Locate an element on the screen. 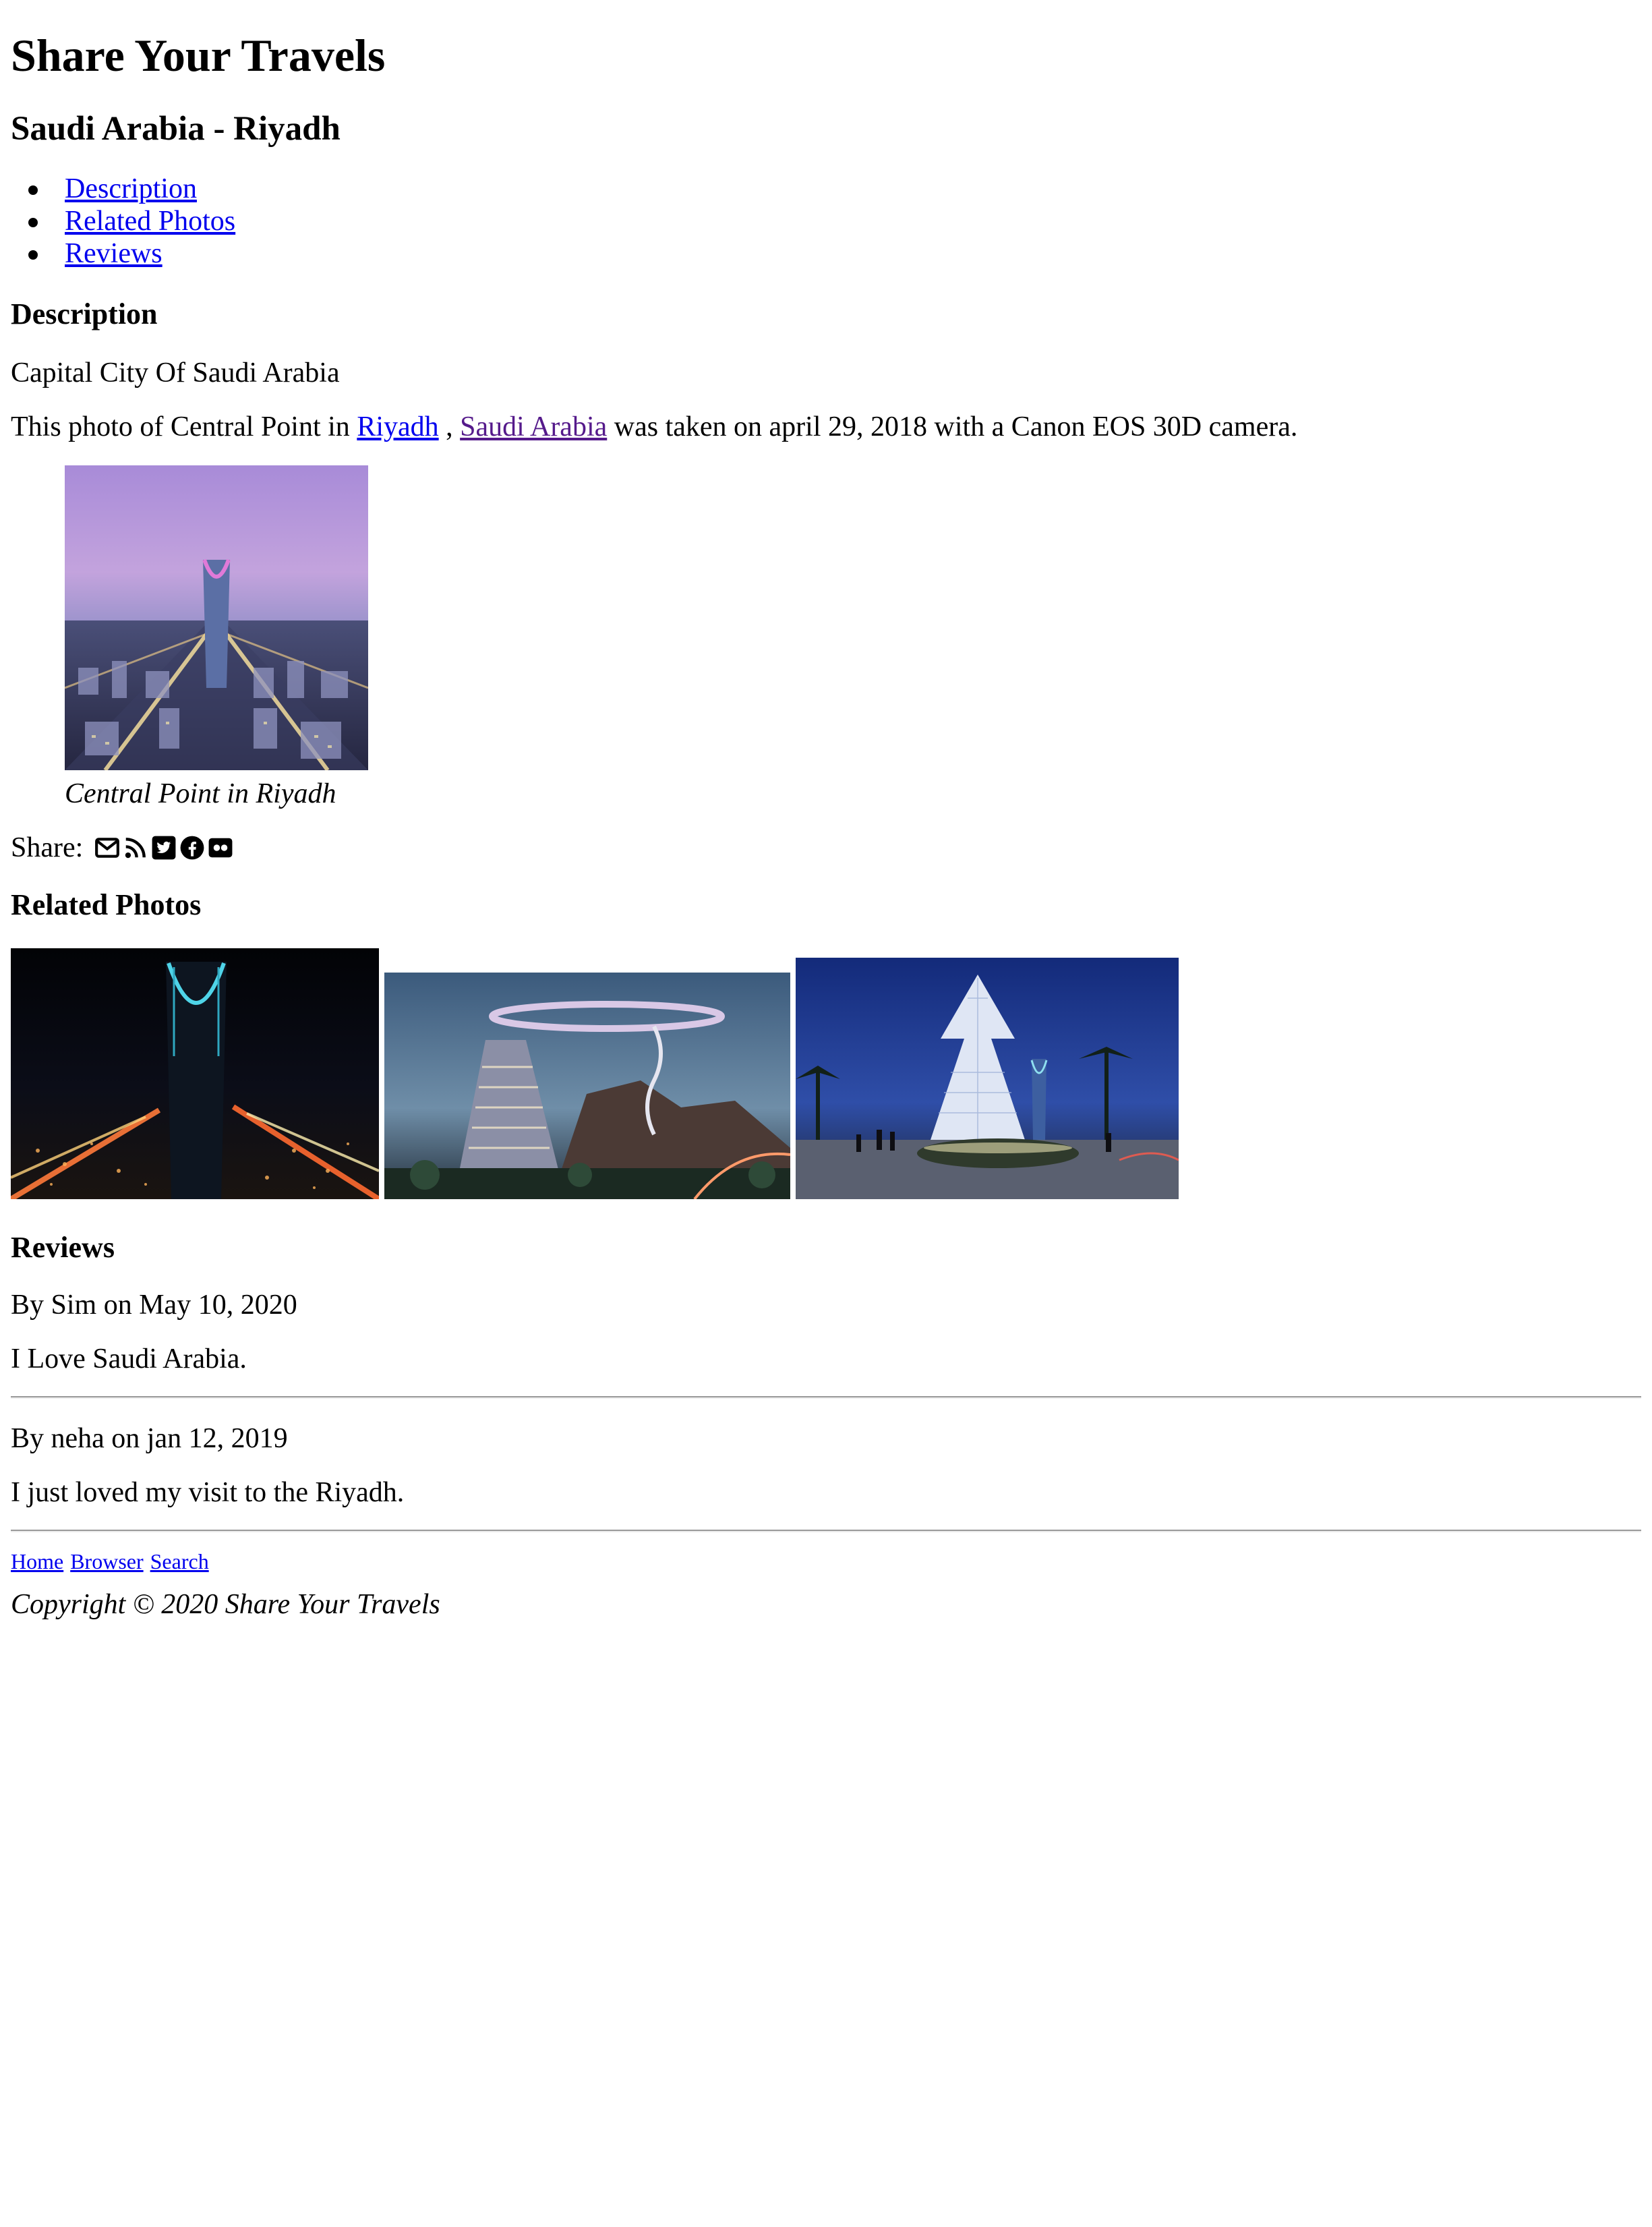 The image size is (1652, 2227). reviews-heading: Reviews is located at coordinates (63, 1247).